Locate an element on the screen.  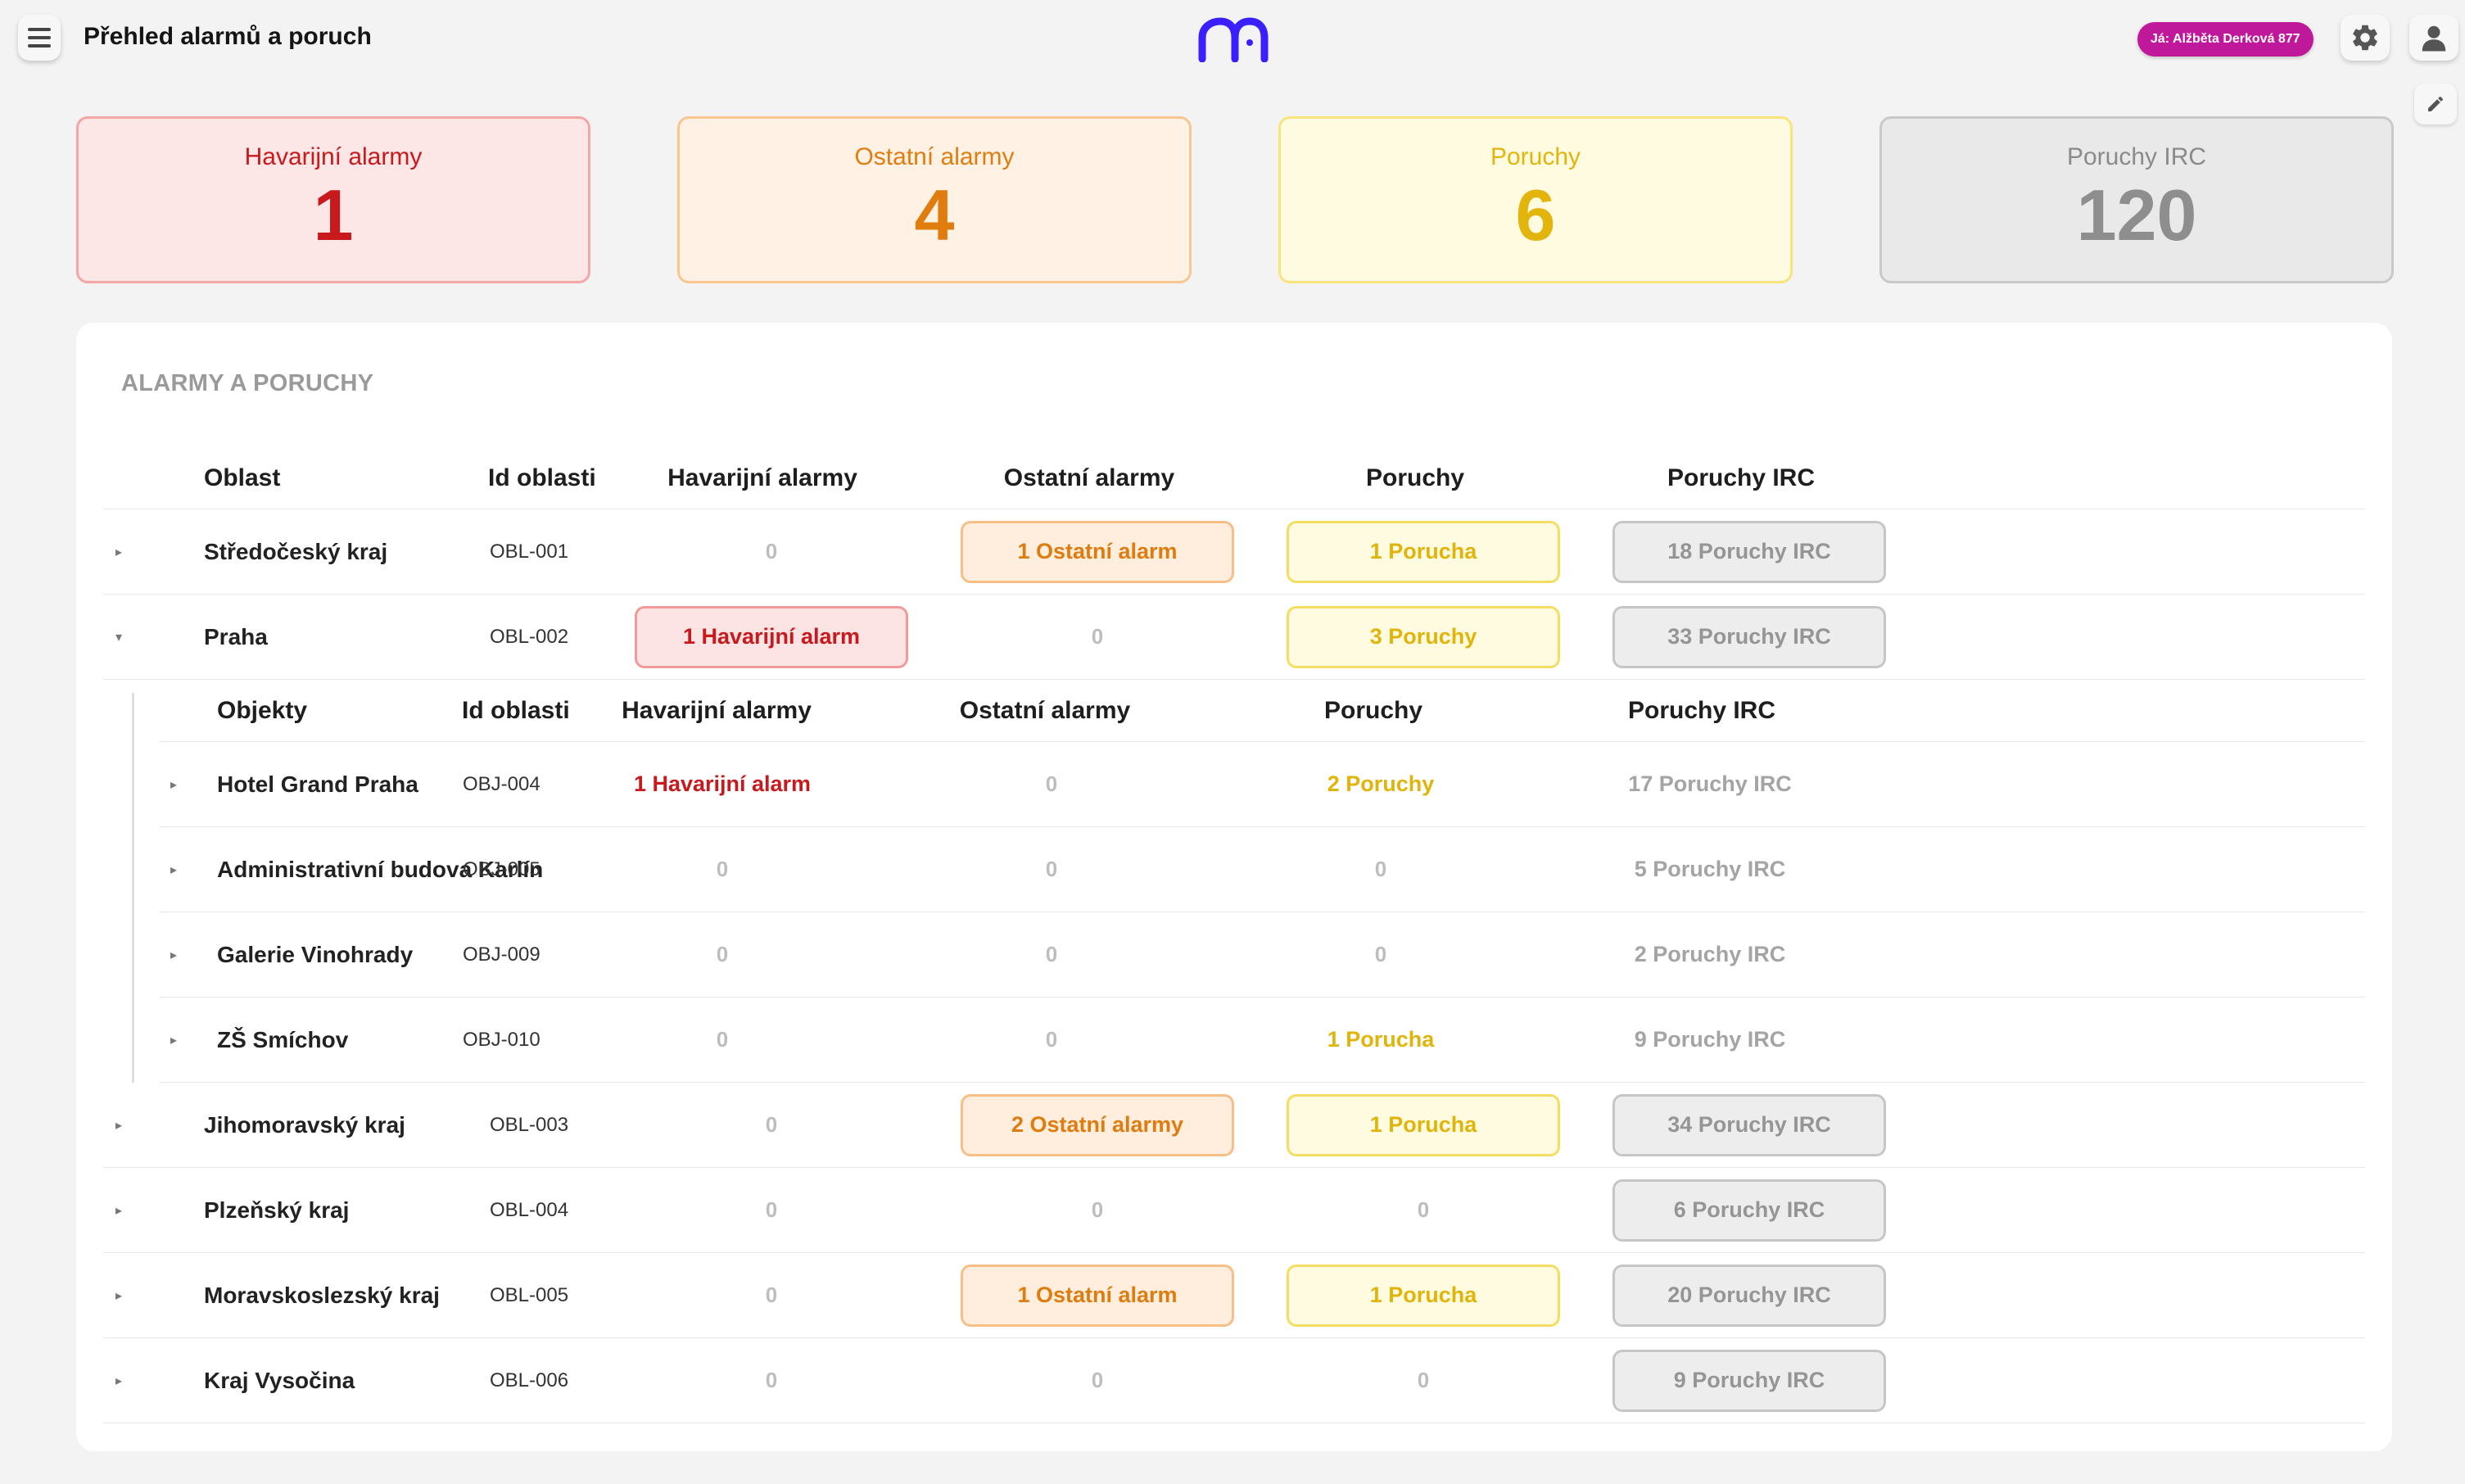
irc-fault-pill: 6 Poruchy IRC is located at coordinates (1749, 1210).